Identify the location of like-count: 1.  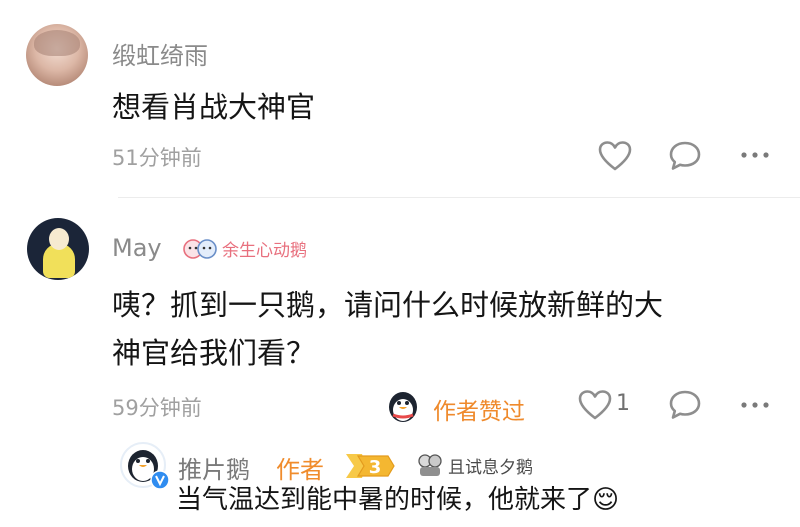
(623, 403).